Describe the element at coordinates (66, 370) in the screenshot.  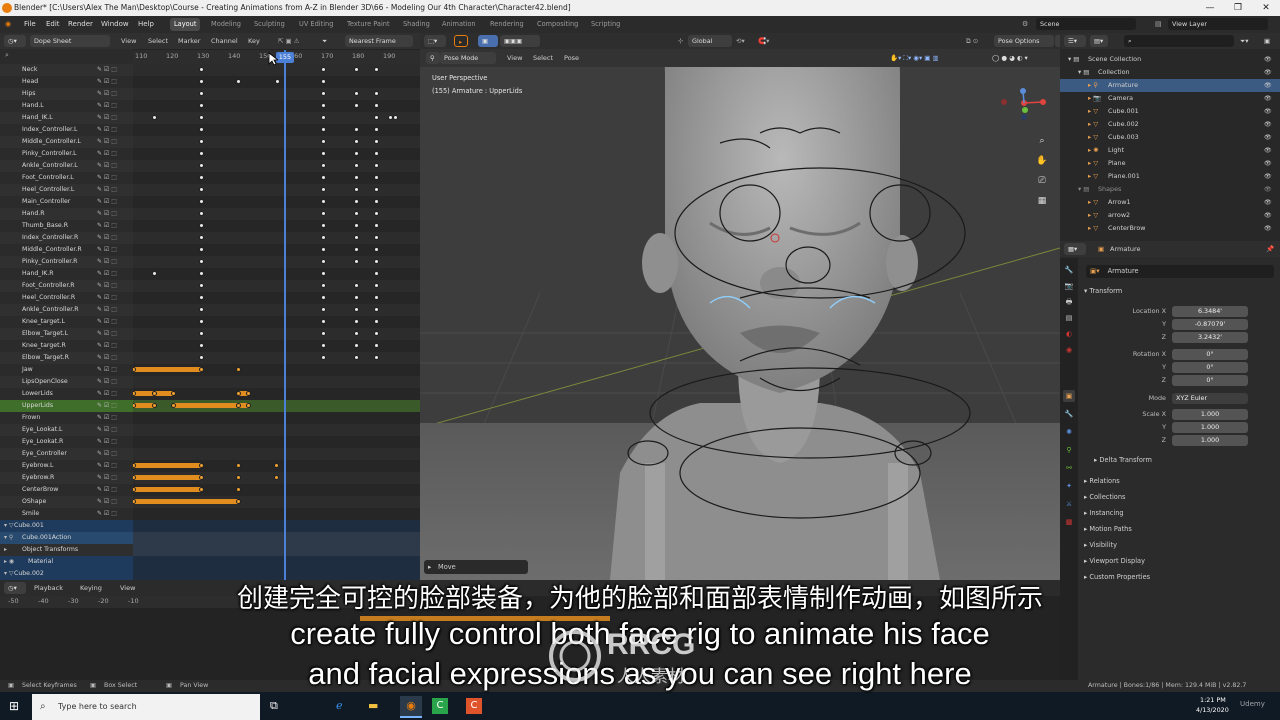
I see `channel-row: ✎ ☑ ⬚ Jaw` at that location.